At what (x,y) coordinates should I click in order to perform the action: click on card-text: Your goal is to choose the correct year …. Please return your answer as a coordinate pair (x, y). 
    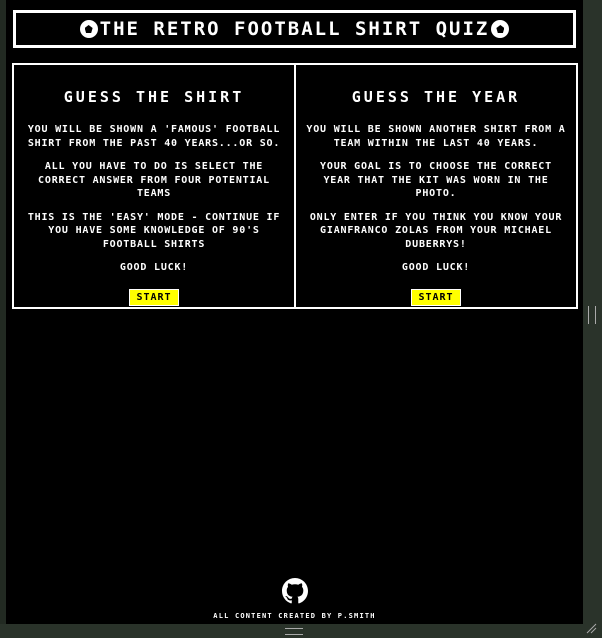
    Looking at the image, I should click on (436, 180).